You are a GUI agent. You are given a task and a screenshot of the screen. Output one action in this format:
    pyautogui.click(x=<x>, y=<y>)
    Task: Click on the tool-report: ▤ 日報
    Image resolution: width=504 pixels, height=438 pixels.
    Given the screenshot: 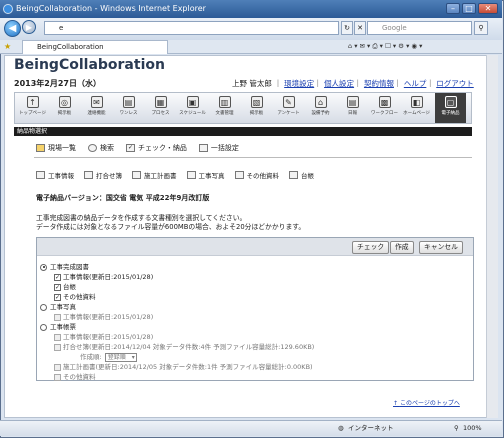 What is the action you would take?
    pyautogui.click(x=352, y=108)
    